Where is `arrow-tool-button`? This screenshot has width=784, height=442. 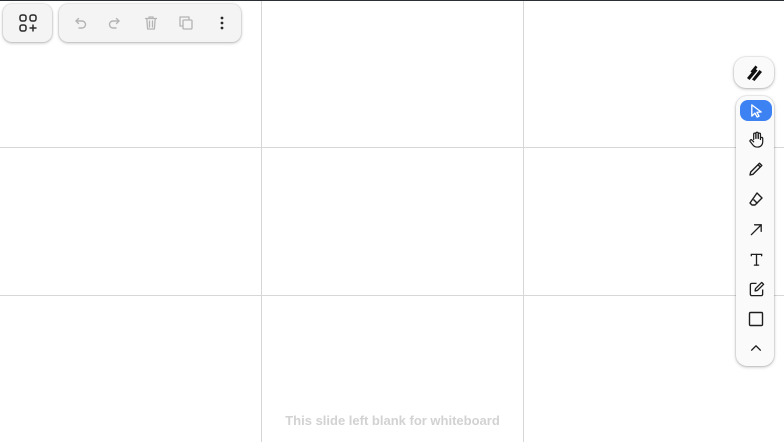
arrow-tool-button is located at coordinates (756, 229).